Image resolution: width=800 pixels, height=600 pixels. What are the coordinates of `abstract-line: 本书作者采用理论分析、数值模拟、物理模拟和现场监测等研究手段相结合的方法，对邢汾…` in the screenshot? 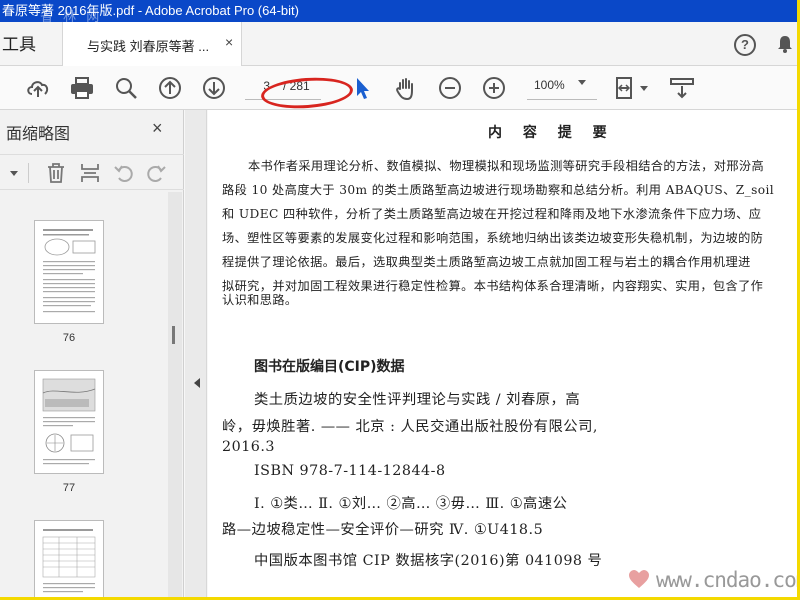 It's located at (506, 166).